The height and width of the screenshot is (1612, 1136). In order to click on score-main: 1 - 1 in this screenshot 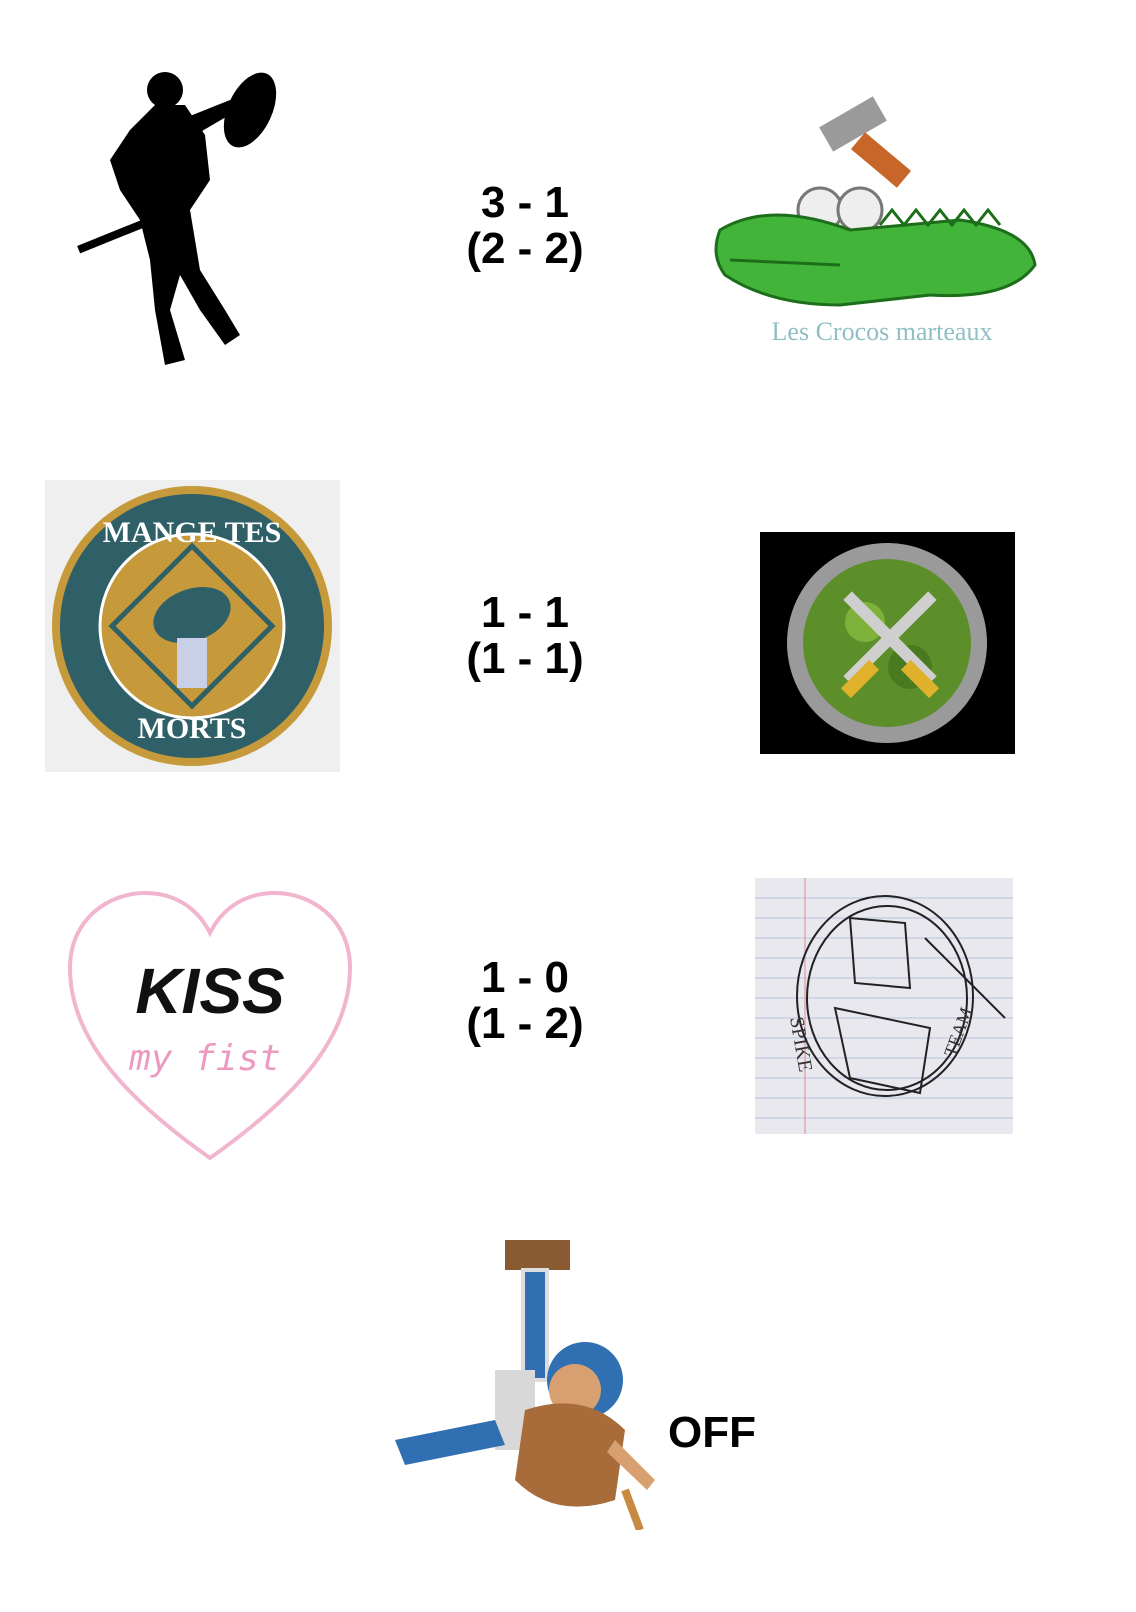, I will do `click(525, 612)`.